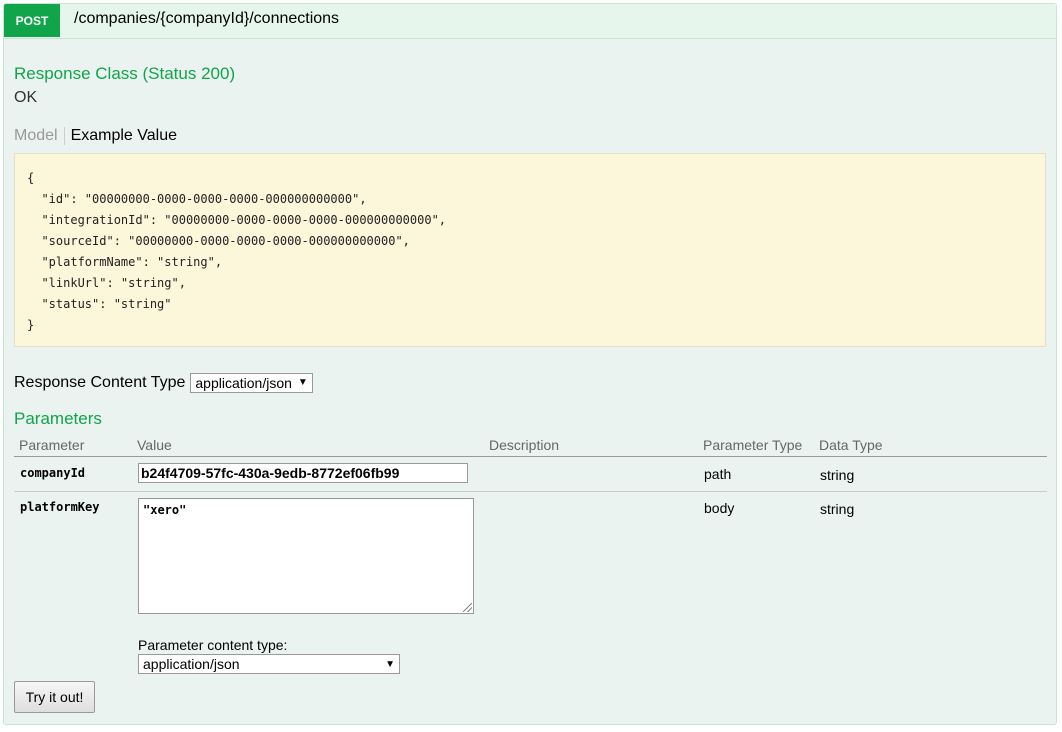 This screenshot has width=1062, height=732. What do you see at coordinates (53, 473) in the screenshot?
I see `param-name-companyid: companyId` at bounding box center [53, 473].